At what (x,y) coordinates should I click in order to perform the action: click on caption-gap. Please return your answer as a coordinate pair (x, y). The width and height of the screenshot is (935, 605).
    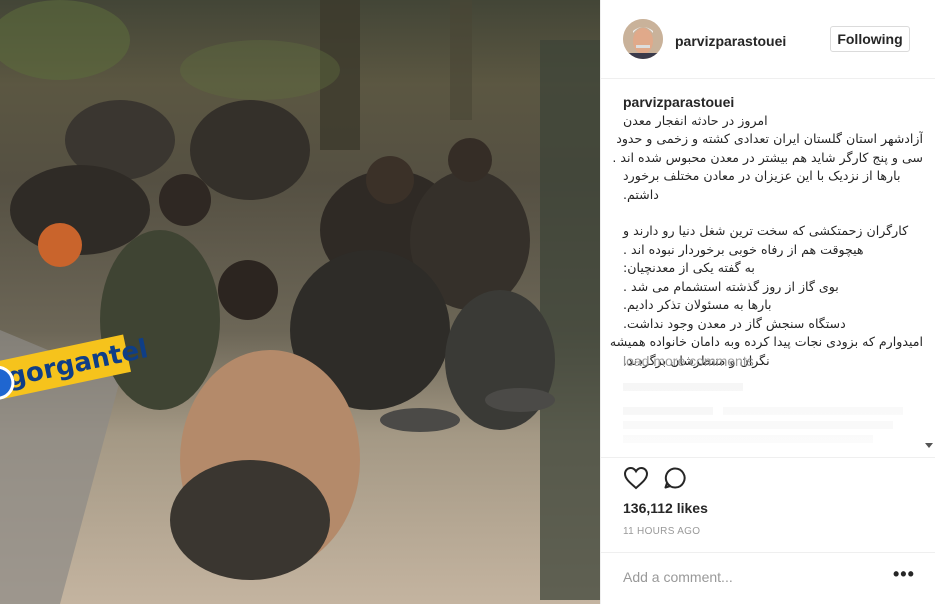
    Looking at the image, I should click on (773, 213).